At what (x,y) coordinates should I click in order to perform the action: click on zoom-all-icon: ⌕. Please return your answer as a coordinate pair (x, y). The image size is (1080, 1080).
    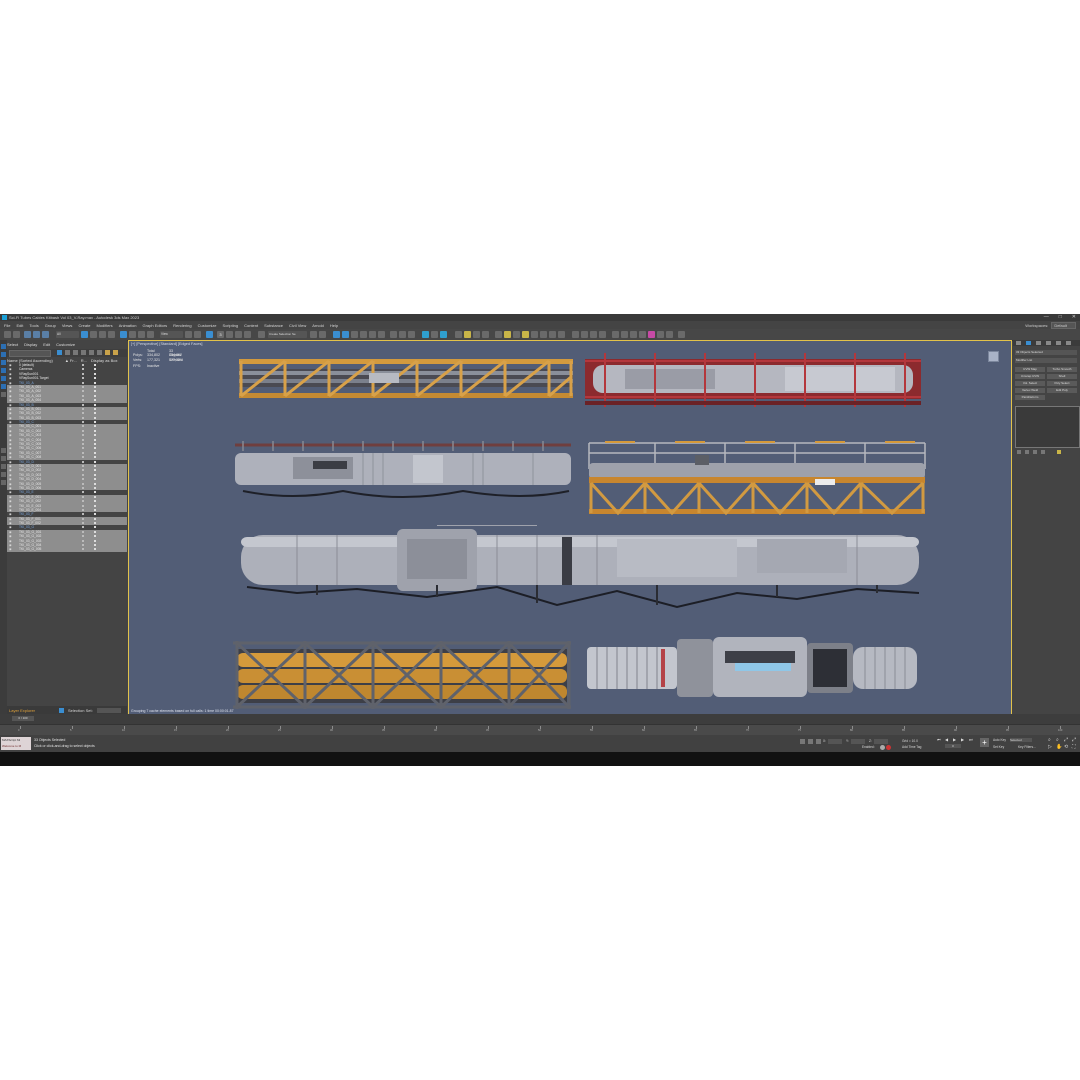
    Looking at the image, I should click on (1057, 740).